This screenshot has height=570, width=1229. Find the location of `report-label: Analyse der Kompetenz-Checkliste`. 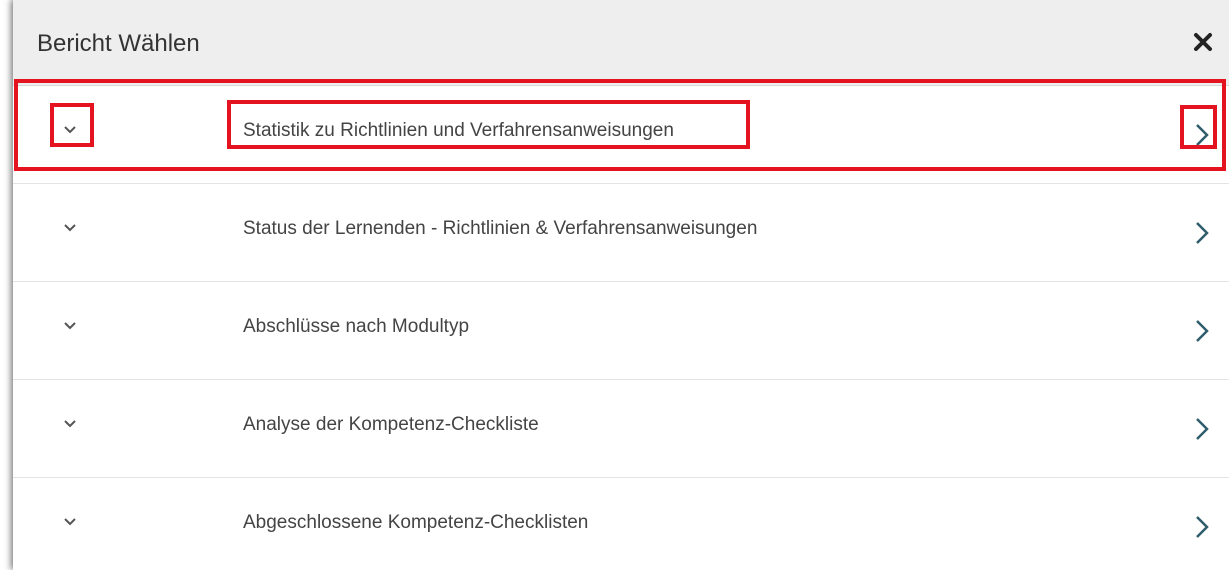

report-label: Analyse der Kompetenz-Checkliste is located at coordinates (391, 424).